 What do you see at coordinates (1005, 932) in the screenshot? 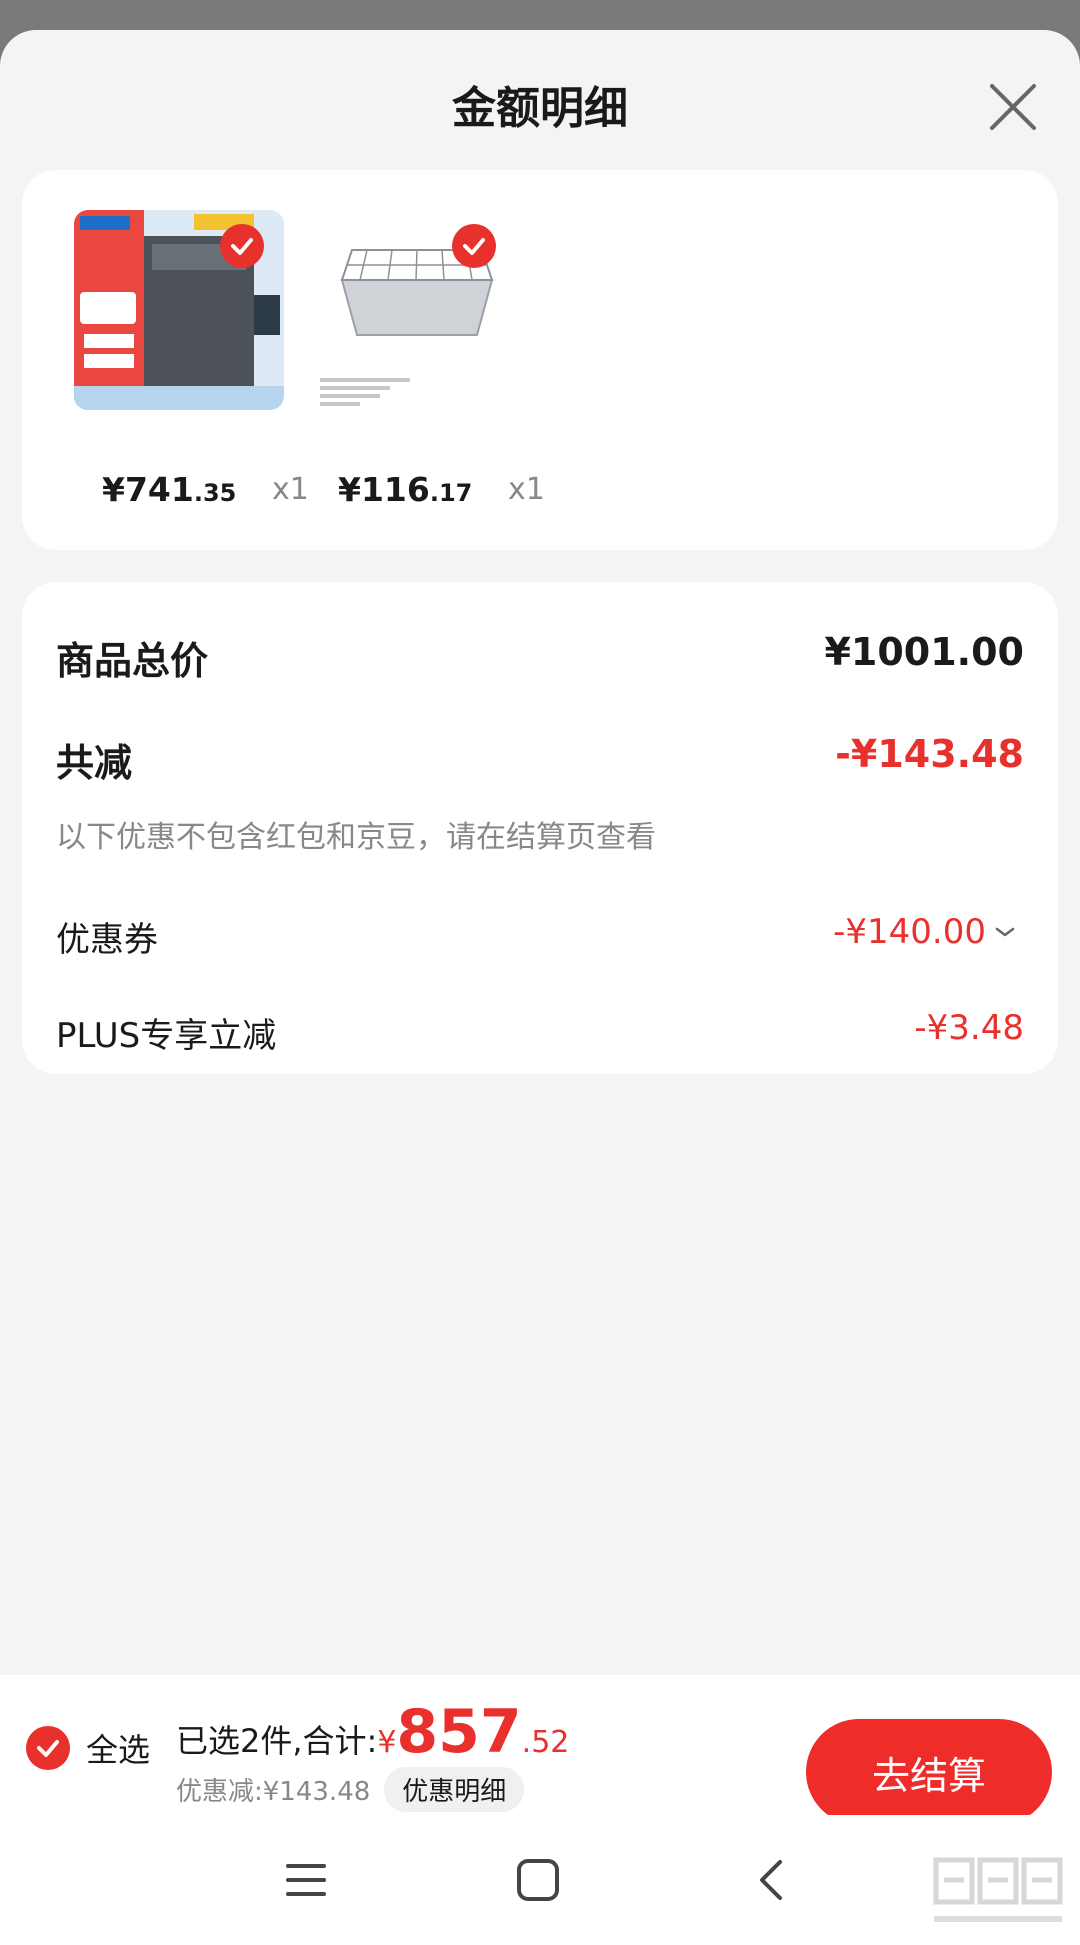
I see `chevron-down-icon` at bounding box center [1005, 932].